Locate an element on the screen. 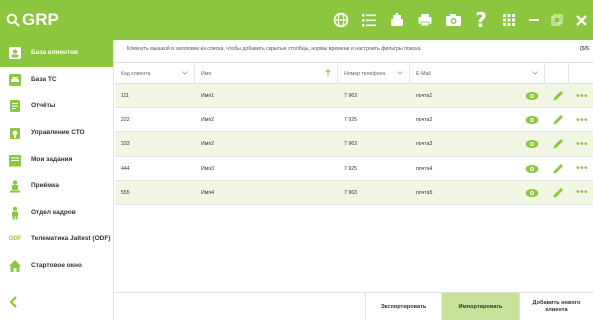 The width and height of the screenshot is (593, 320). sidebar-item-reception: Приёмка is located at coordinates (56, 186).